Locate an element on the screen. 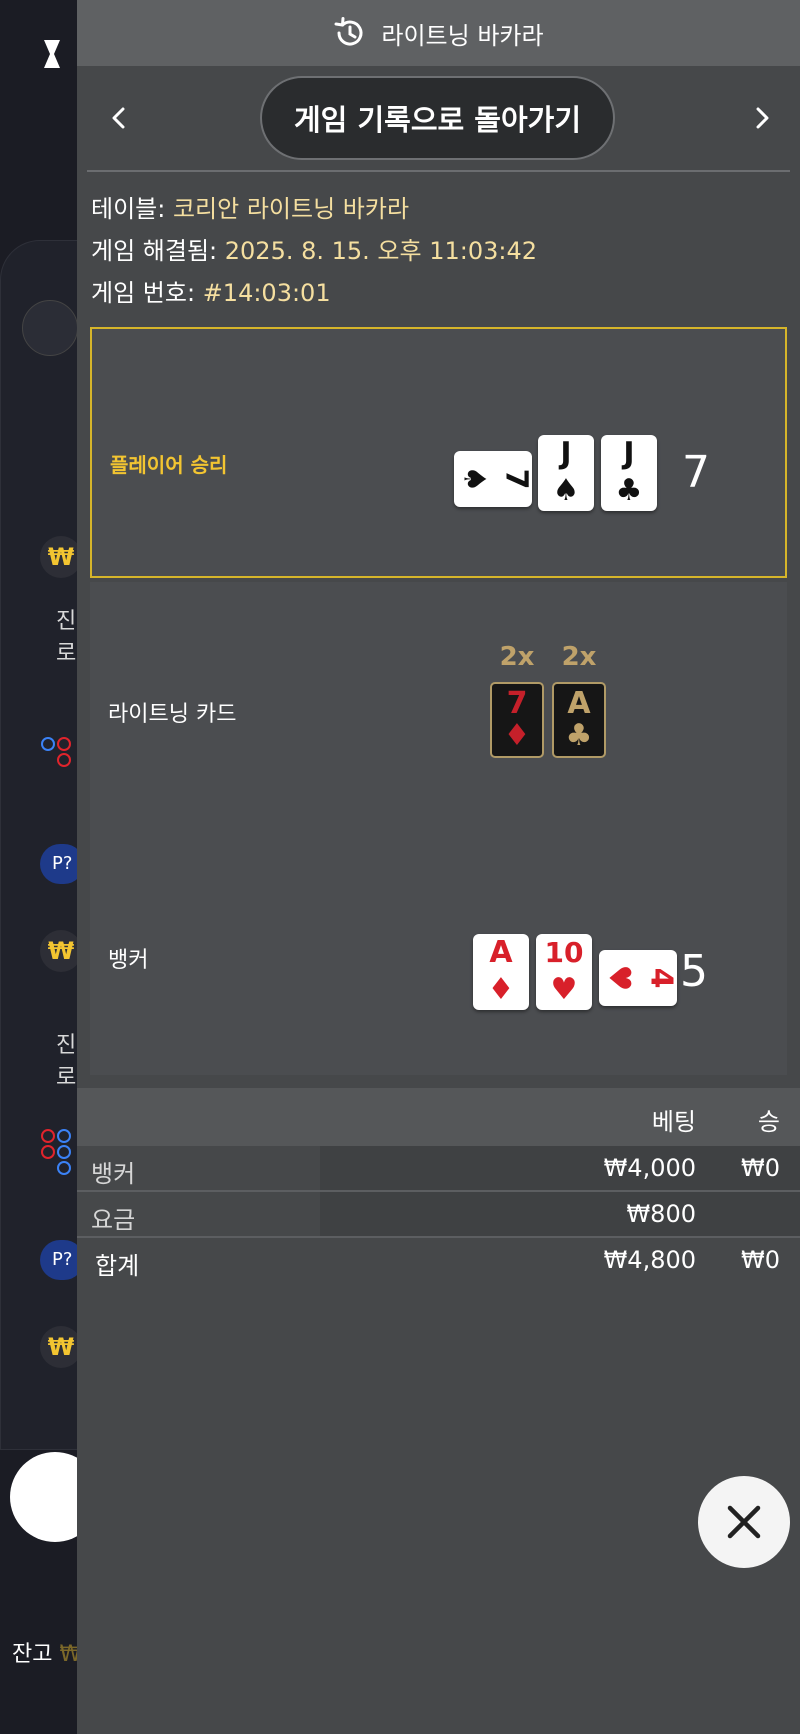 The width and height of the screenshot is (800, 1734). panel-title: 라이트닝 바카라 is located at coordinates (462, 35).